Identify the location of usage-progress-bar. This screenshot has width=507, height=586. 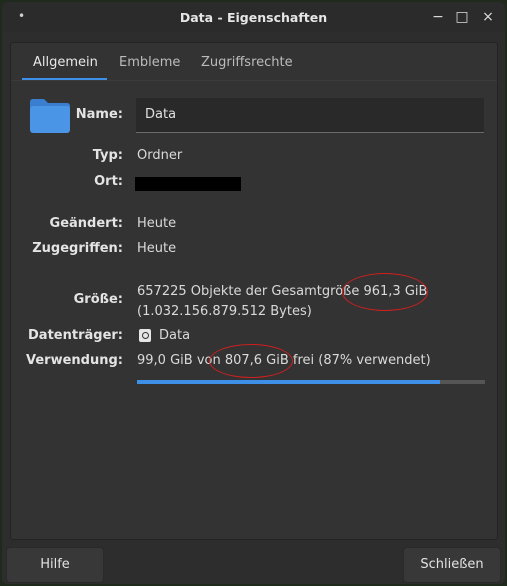
(311, 382).